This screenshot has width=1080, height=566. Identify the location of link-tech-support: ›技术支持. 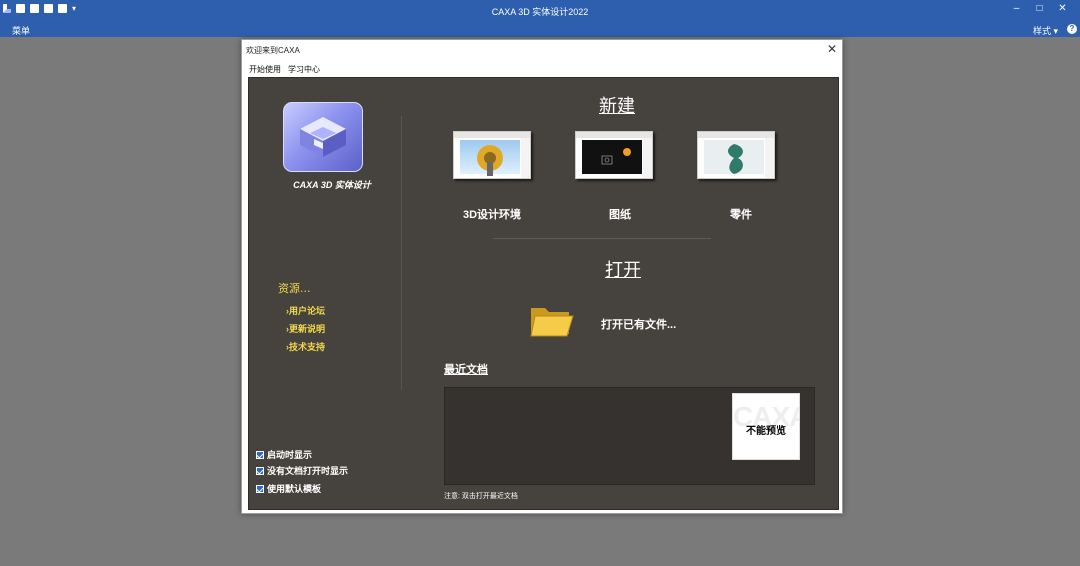
(305, 346).